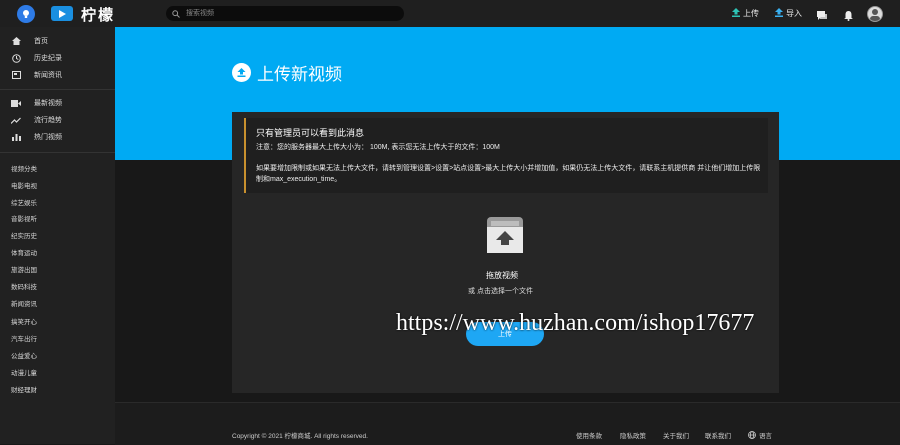 The image size is (900, 445). Describe the element at coordinates (26, 14) in the screenshot. I see `menu-bulb-icon` at that location.